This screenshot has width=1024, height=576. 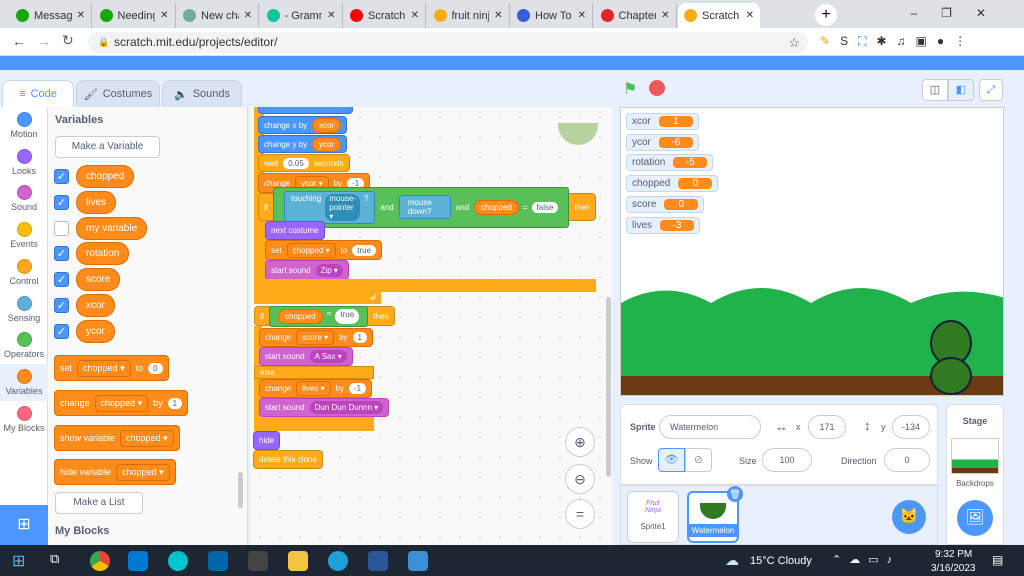 I want to click on green-flag-button: ⚑, so click(x=630, y=89).